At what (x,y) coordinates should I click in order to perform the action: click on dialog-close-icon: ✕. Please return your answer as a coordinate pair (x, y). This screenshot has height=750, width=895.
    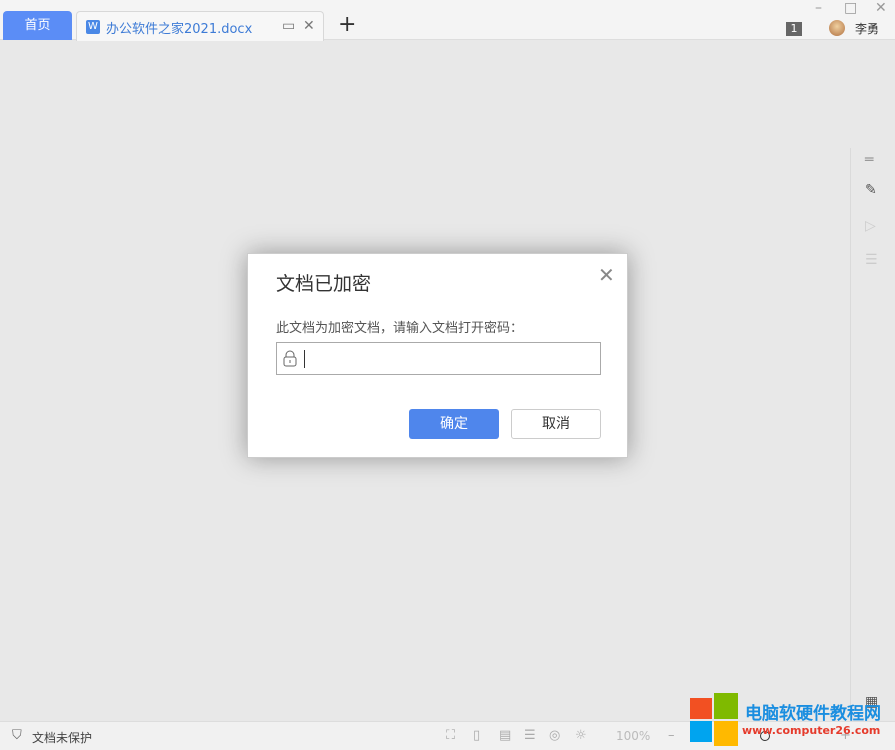
    Looking at the image, I should click on (606, 275).